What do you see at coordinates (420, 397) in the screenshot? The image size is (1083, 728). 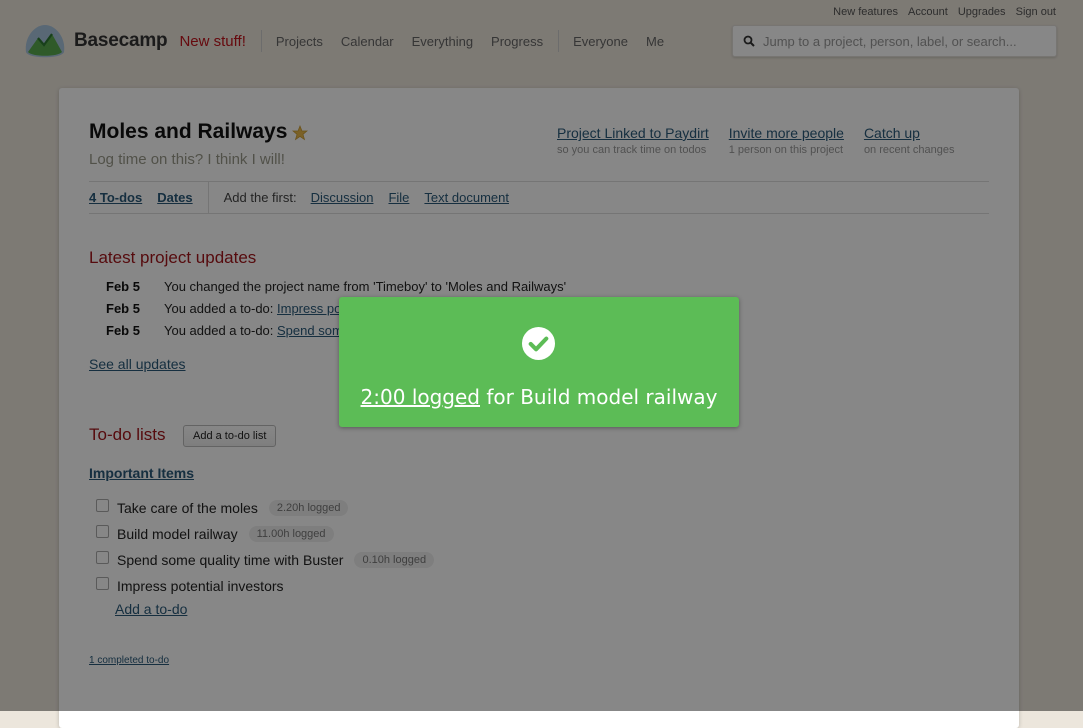 I see `time-logged-link: 2:00 logged` at bounding box center [420, 397].